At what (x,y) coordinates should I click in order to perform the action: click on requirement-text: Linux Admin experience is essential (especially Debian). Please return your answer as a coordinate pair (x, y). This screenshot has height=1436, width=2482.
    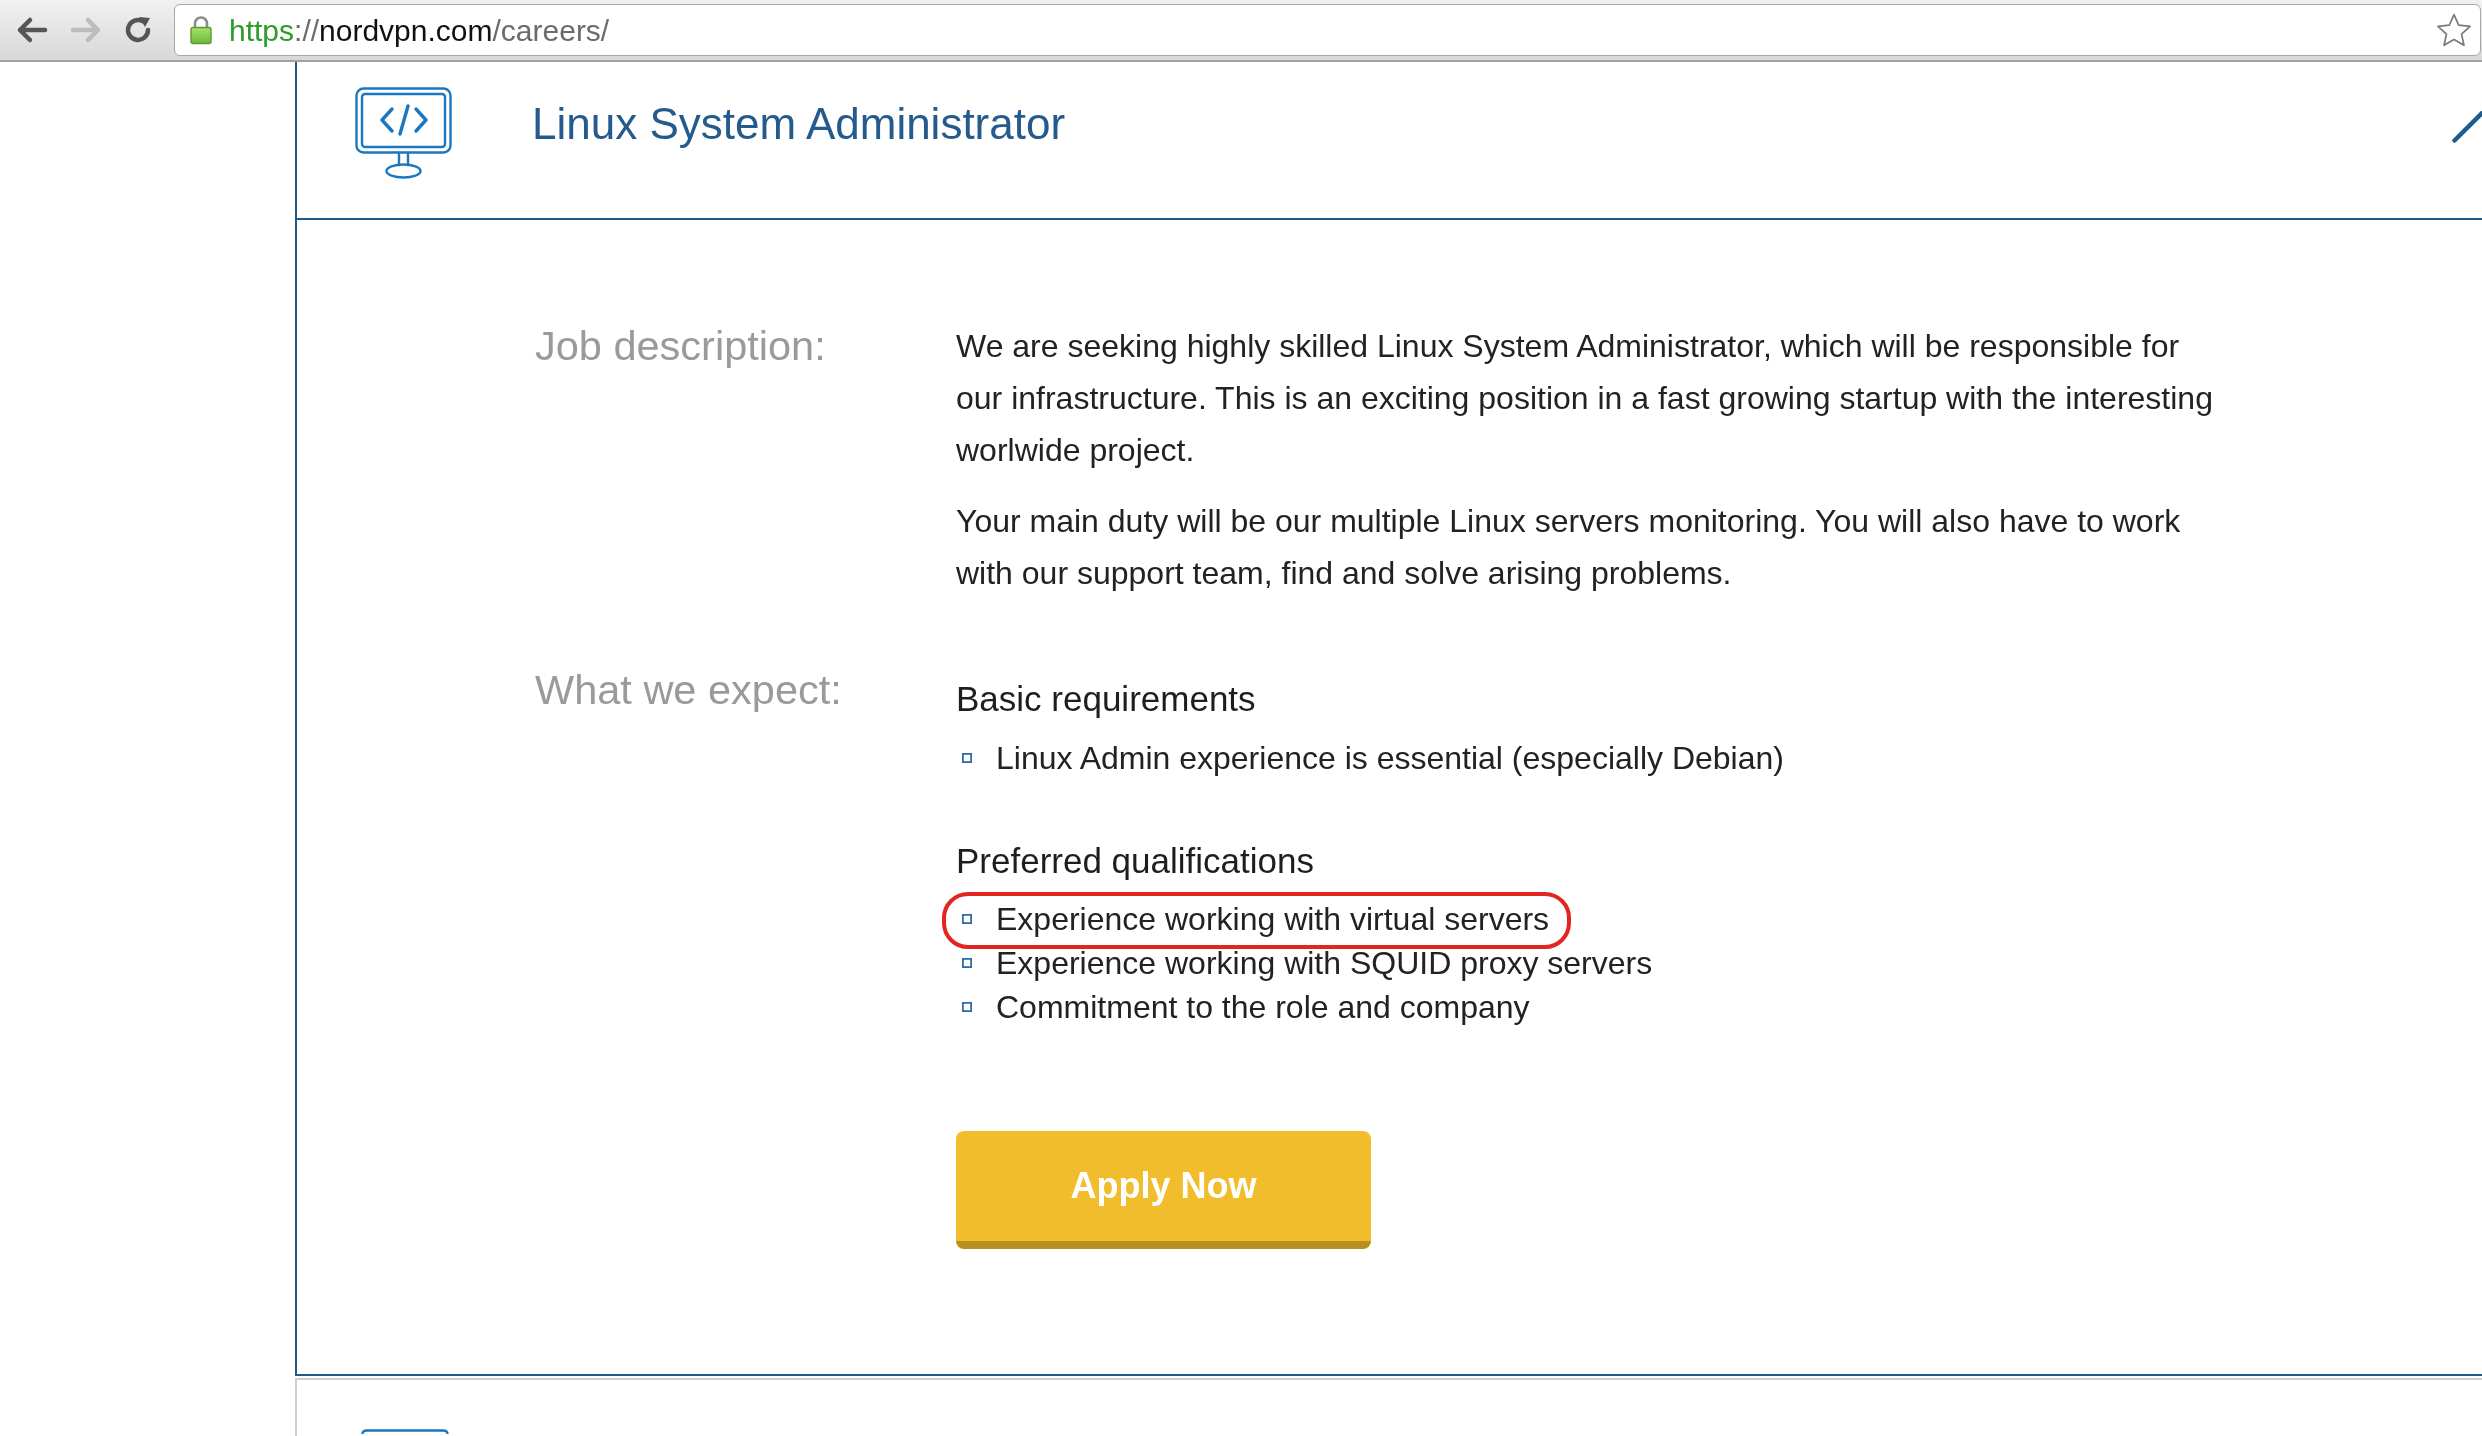
    Looking at the image, I should click on (1390, 758).